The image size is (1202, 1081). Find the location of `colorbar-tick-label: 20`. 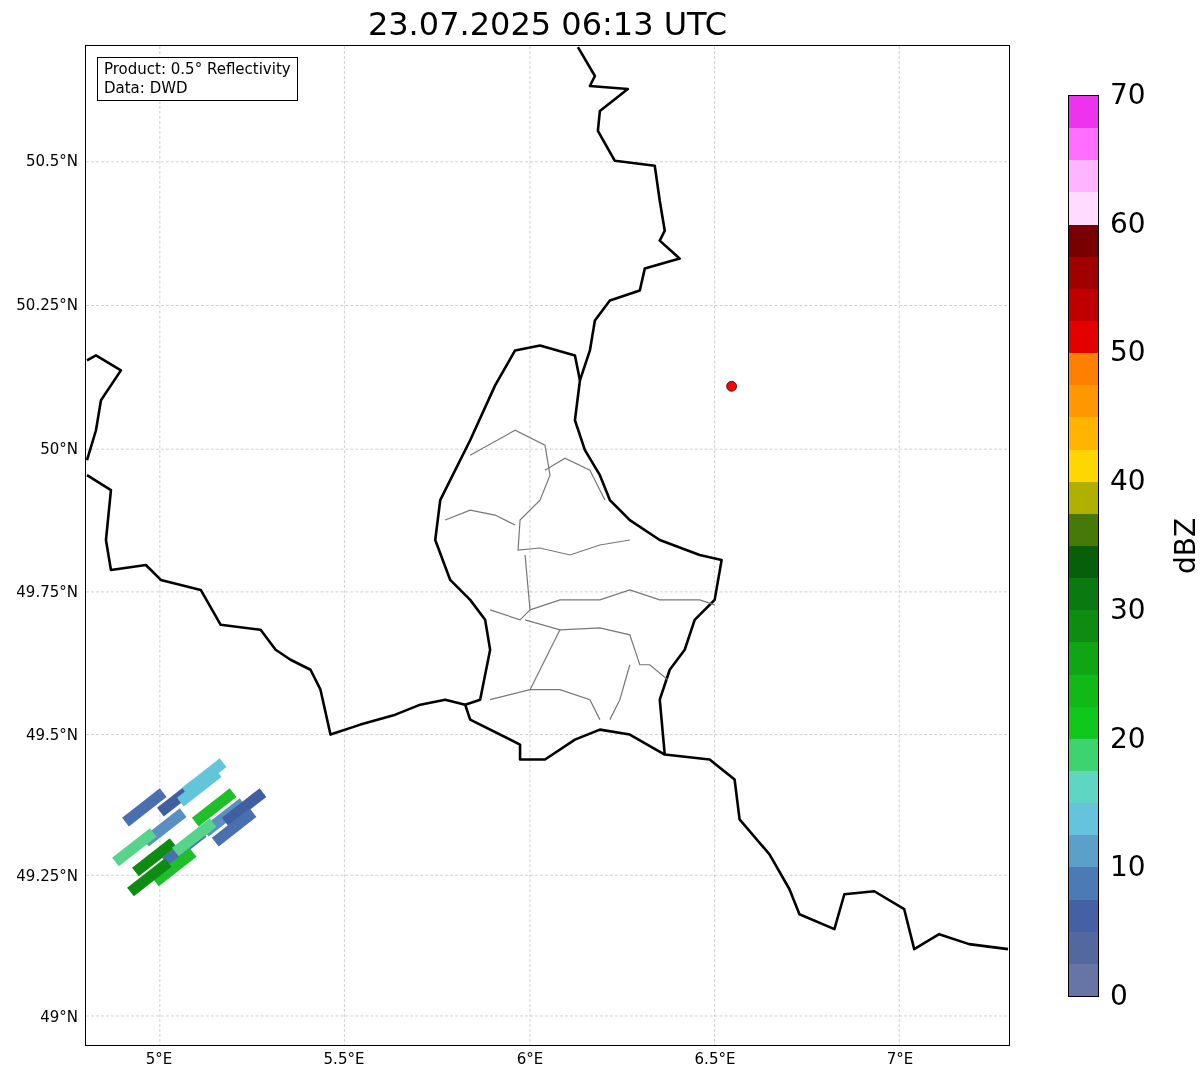

colorbar-tick-label: 20 is located at coordinates (1128, 738).